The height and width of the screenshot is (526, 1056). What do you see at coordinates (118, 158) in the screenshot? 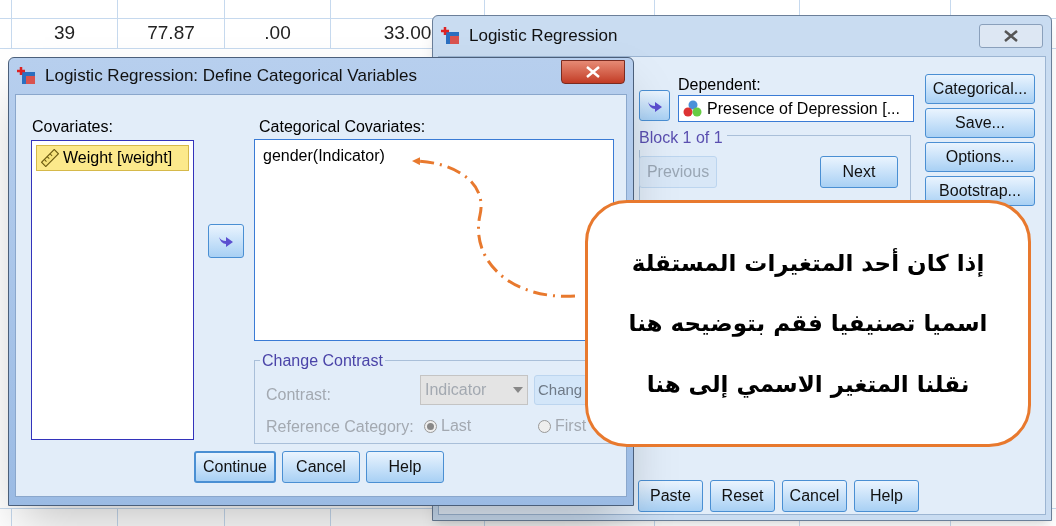
I see `item-label: Weight [weight]` at bounding box center [118, 158].